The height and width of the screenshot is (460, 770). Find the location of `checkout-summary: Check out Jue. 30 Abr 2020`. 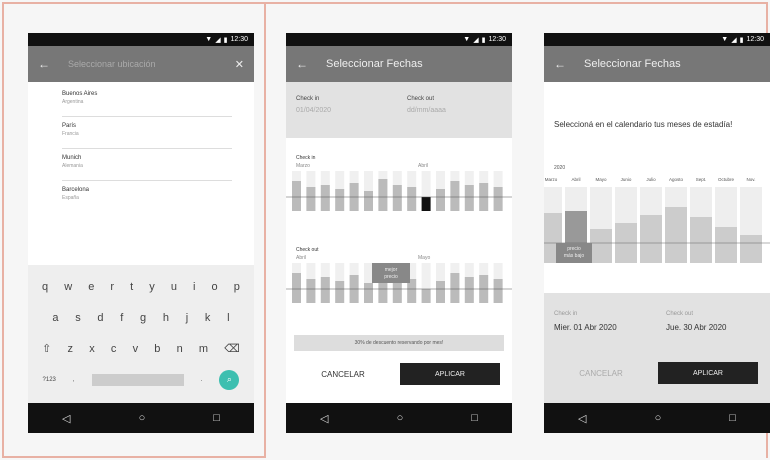

checkout-summary: Check out Jue. 30 Abr 2020 is located at coordinates (713, 321).